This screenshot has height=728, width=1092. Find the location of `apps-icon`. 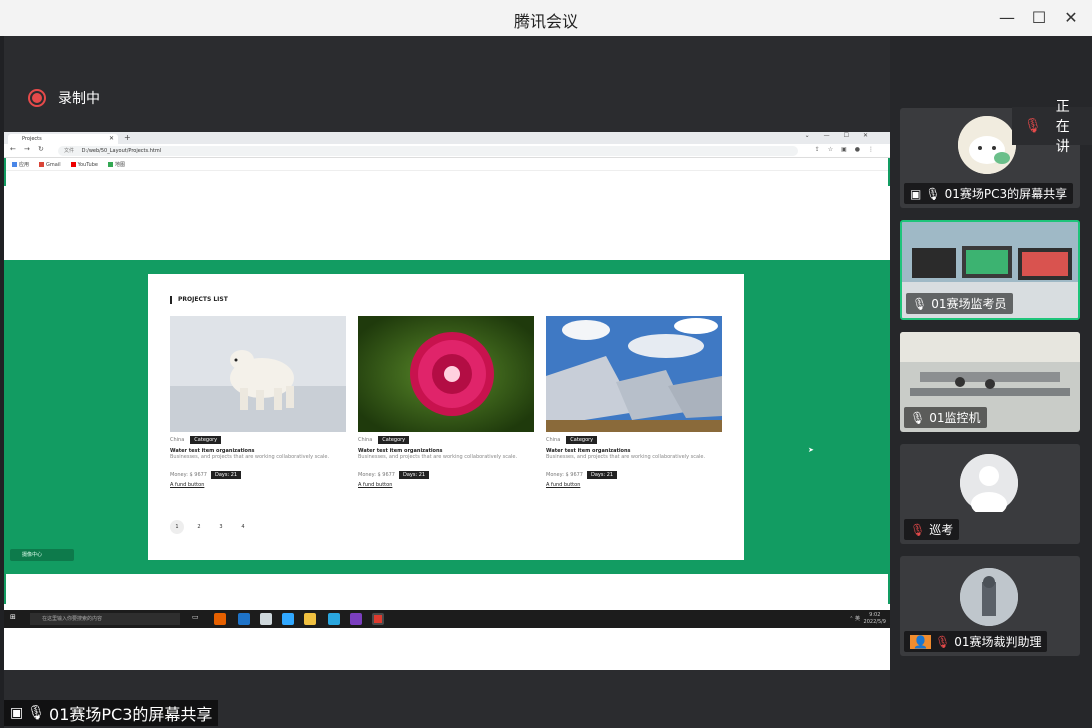

apps-icon is located at coordinates (14, 164).